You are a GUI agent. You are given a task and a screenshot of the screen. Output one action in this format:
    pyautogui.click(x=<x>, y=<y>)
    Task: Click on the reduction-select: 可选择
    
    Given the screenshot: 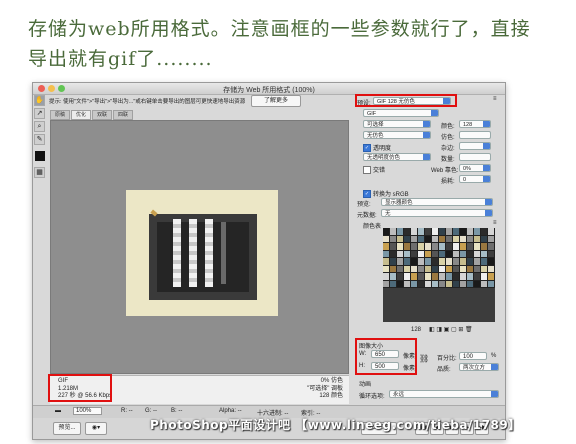 What is the action you would take?
    pyautogui.click(x=397, y=124)
    